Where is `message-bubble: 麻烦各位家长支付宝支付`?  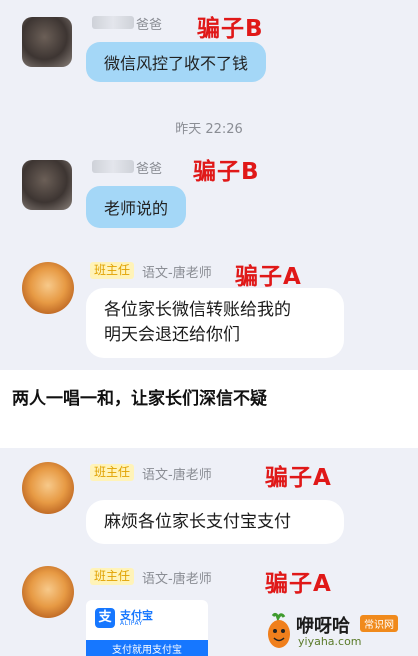 message-bubble: 麻烦各位家长支付宝支付 is located at coordinates (215, 522).